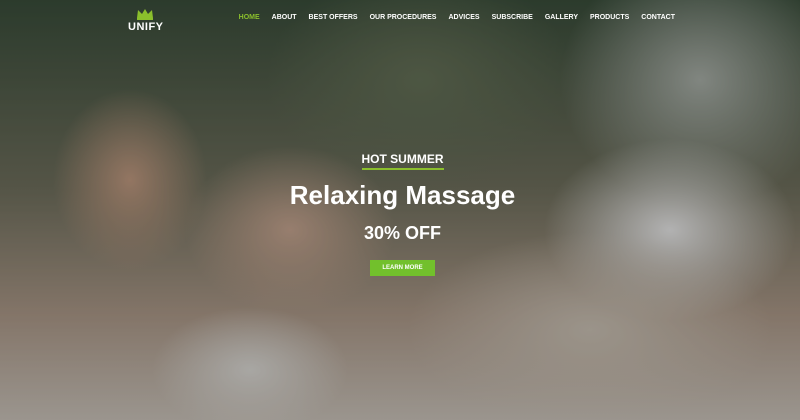 The width and height of the screenshot is (800, 420). What do you see at coordinates (512, 17) in the screenshot?
I see `nav-item-subscribe: SUBSCRIBE` at bounding box center [512, 17].